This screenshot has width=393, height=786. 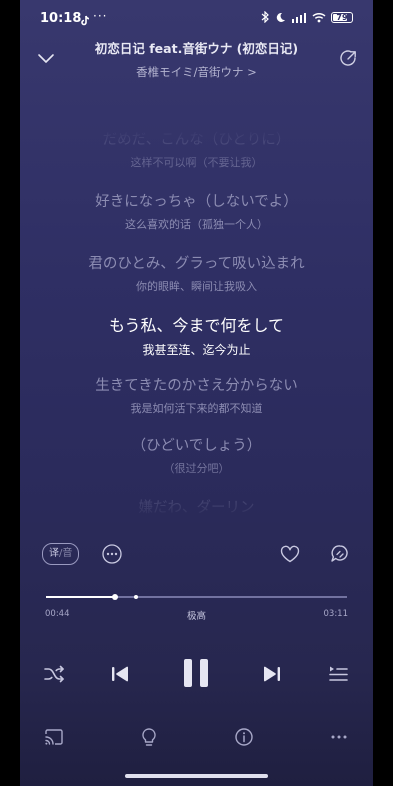 I want to click on pause-button, so click(x=196, y=673).